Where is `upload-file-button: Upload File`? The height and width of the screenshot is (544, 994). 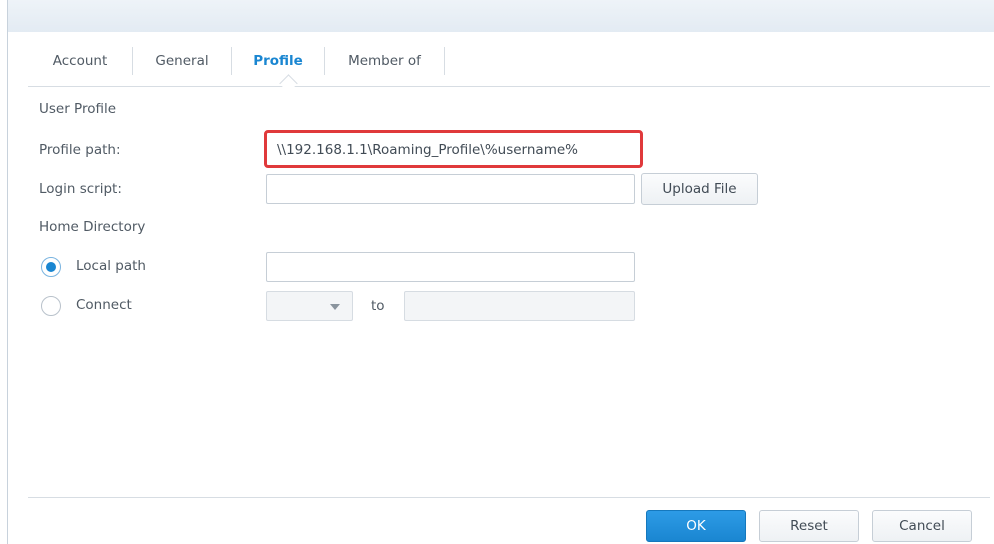 upload-file-button: Upload File is located at coordinates (699, 189).